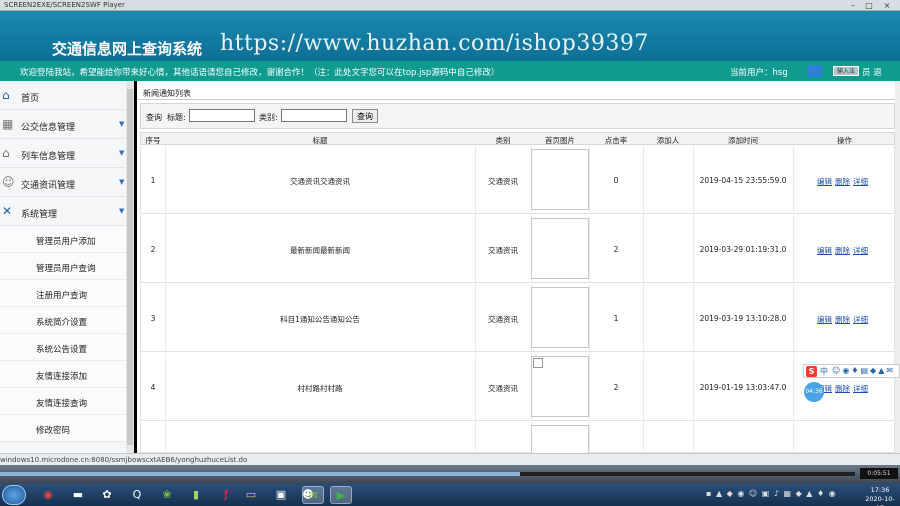 The image size is (900, 506). I want to click on row-title: 科目1通知公告通知公告, so click(320, 319).